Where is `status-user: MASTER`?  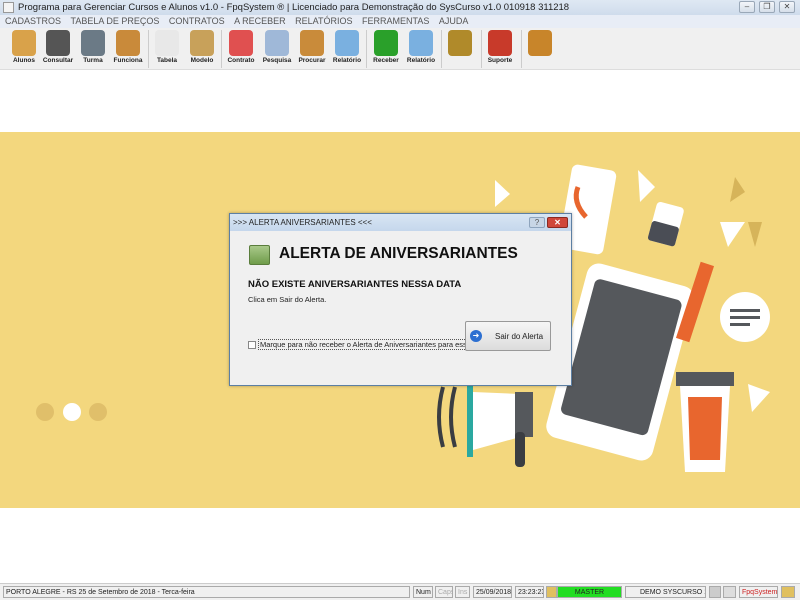 status-user: MASTER is located at coordinates (589, 592).